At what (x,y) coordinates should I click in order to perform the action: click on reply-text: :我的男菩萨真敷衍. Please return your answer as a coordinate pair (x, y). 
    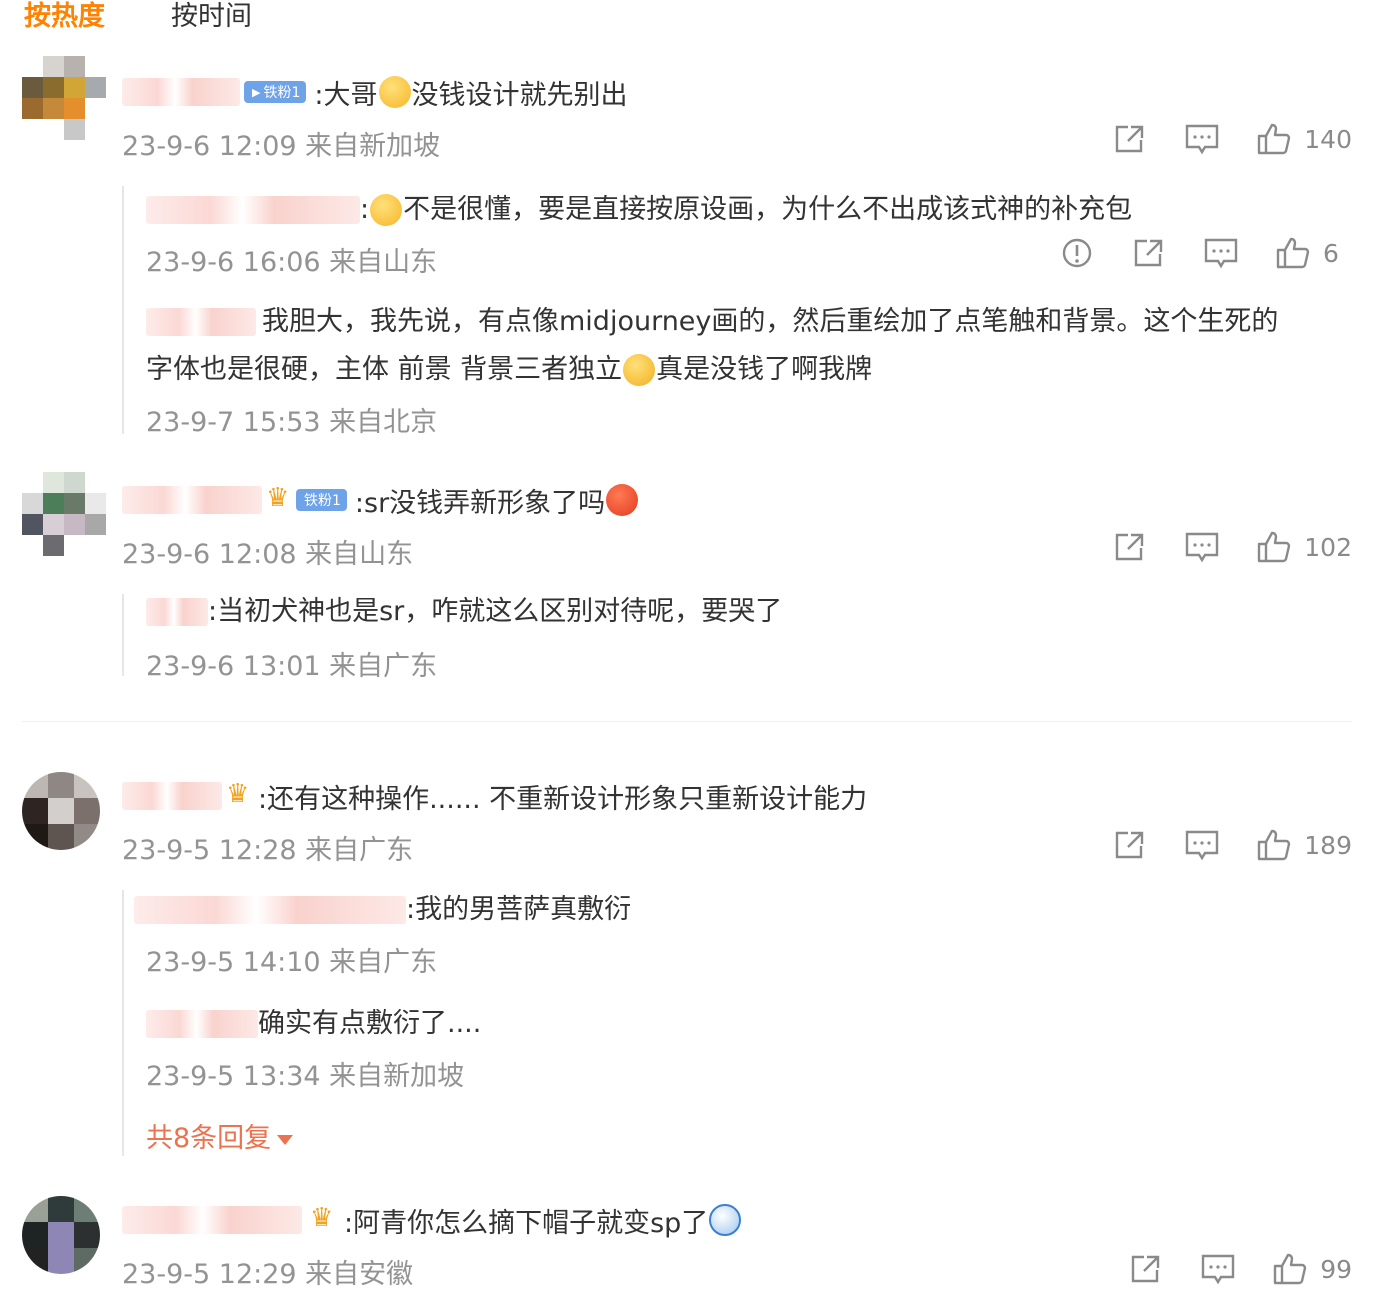
    Looking at the image, I should click on (519, 909).